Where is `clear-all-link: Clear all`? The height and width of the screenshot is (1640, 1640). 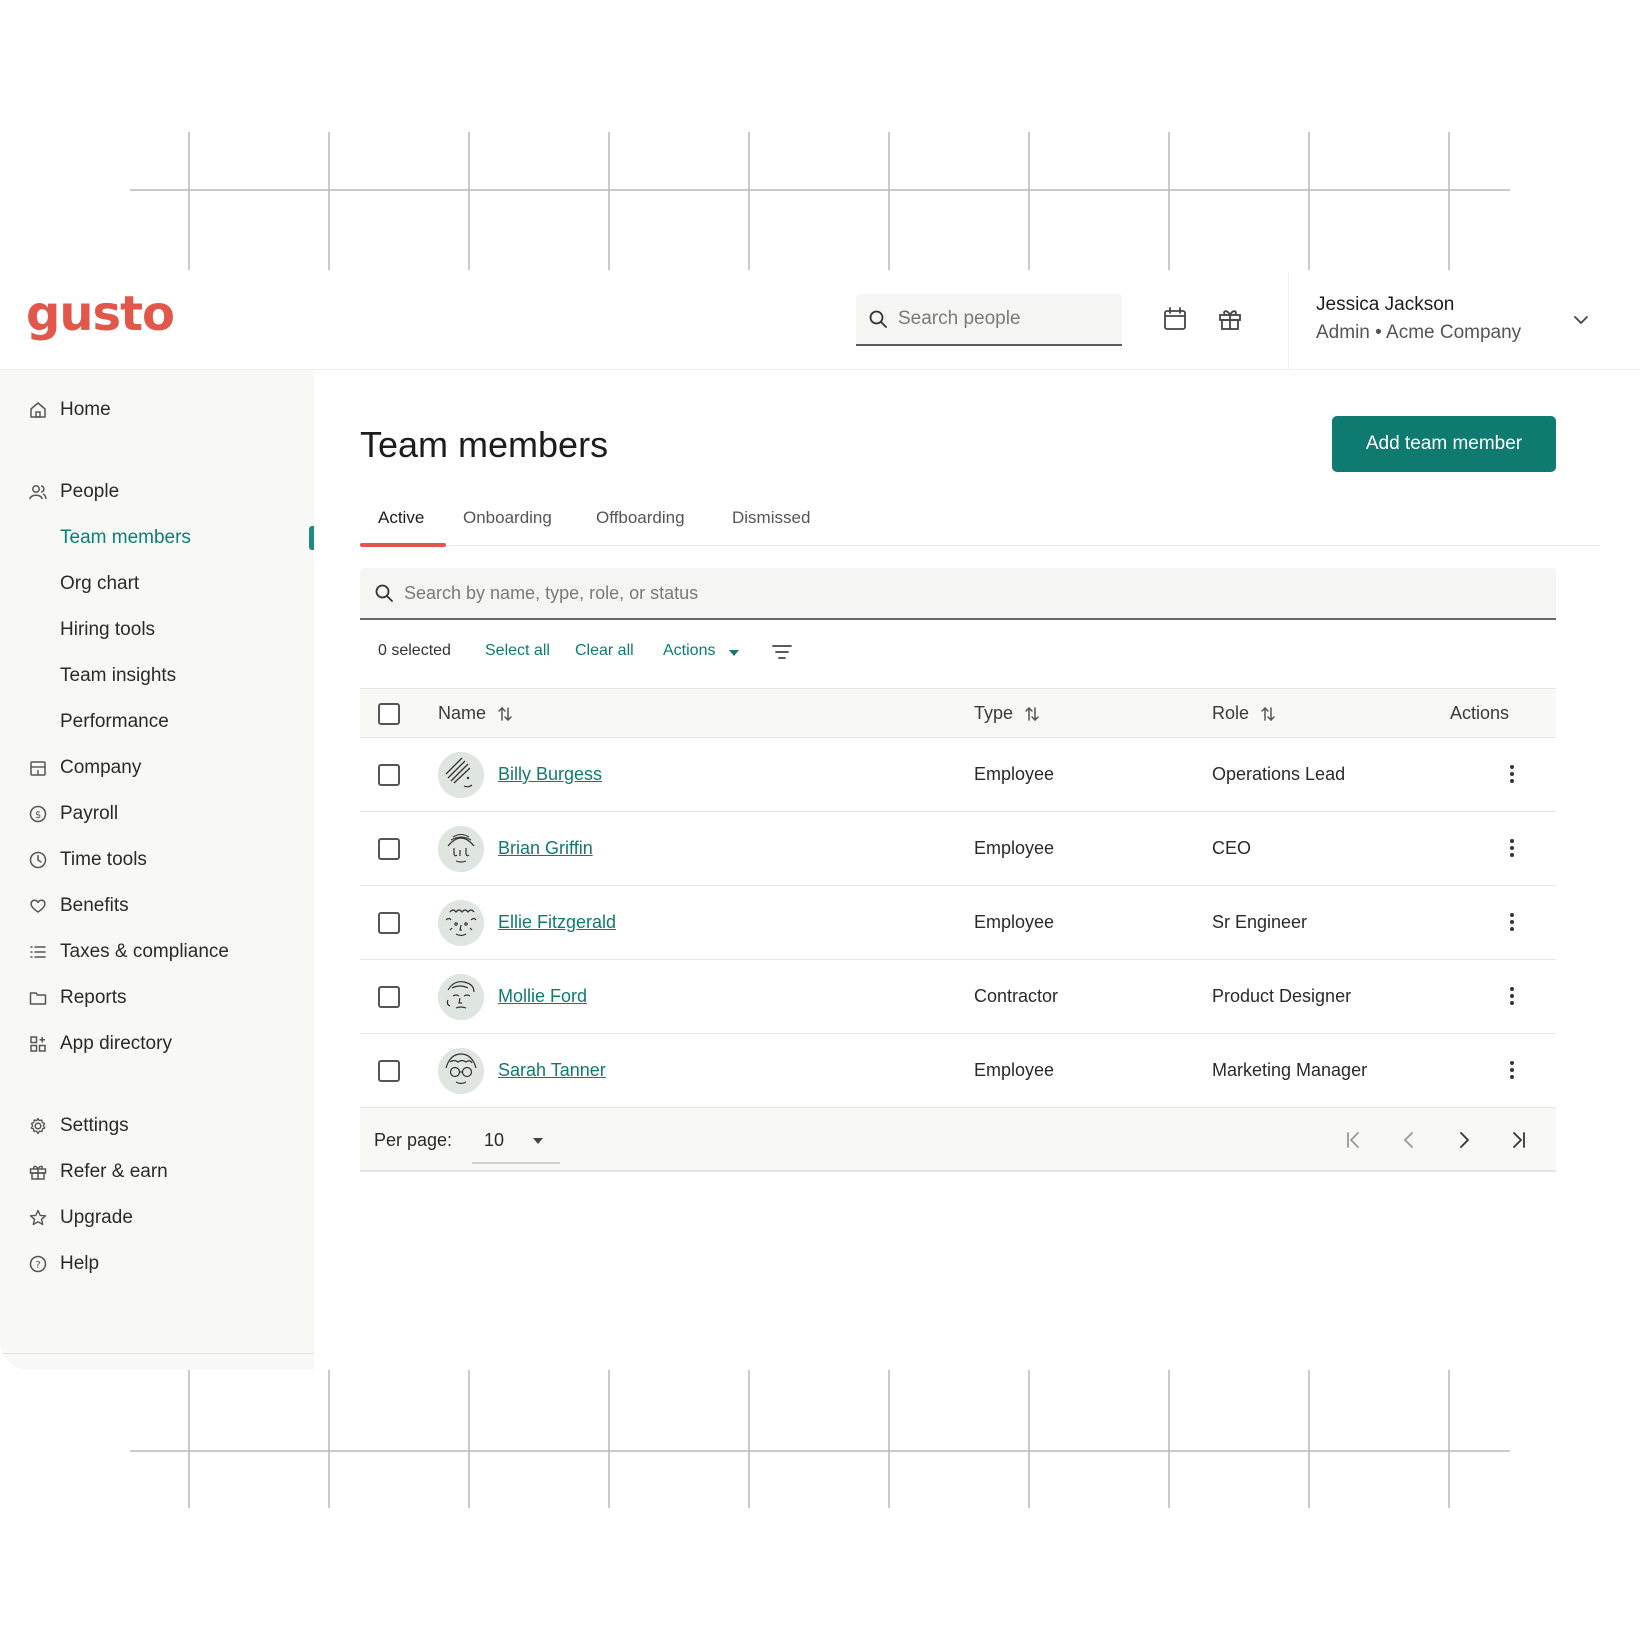 clear-all-link: Clear all is located at coordinates (604, 651).